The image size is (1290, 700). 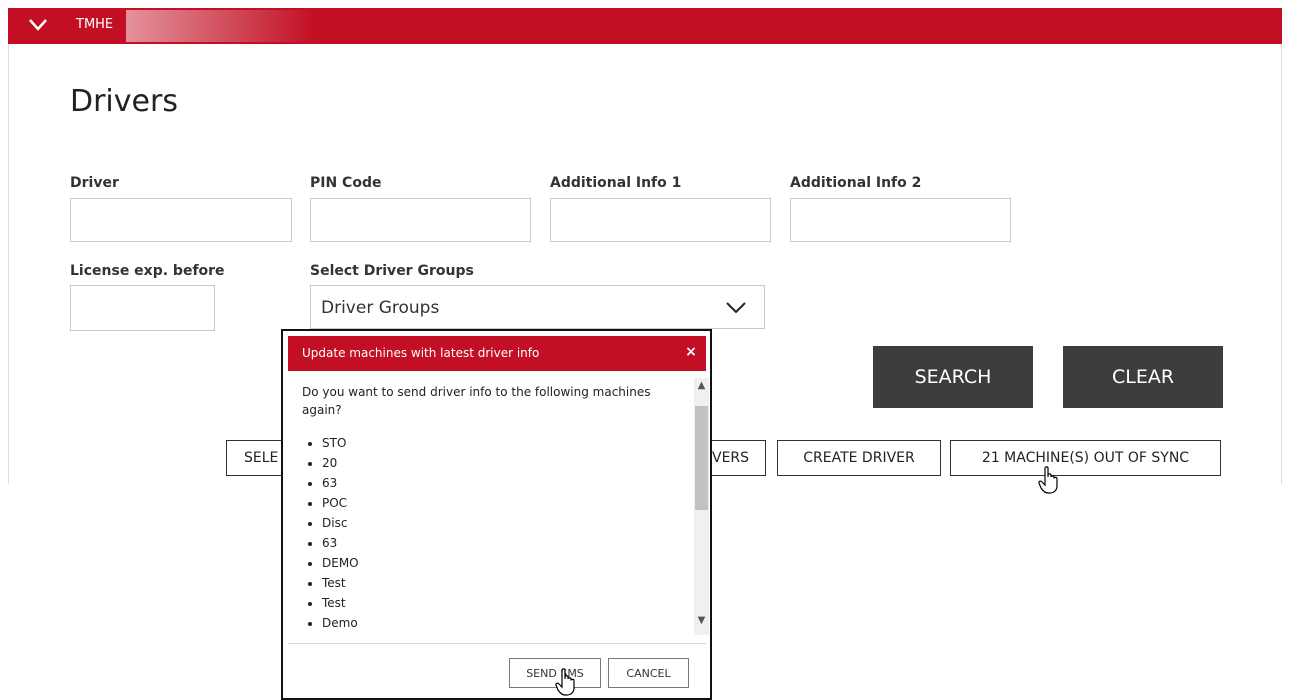 I want to click on driver-groups-select: Driver Groups, so click(x=537, y=307).